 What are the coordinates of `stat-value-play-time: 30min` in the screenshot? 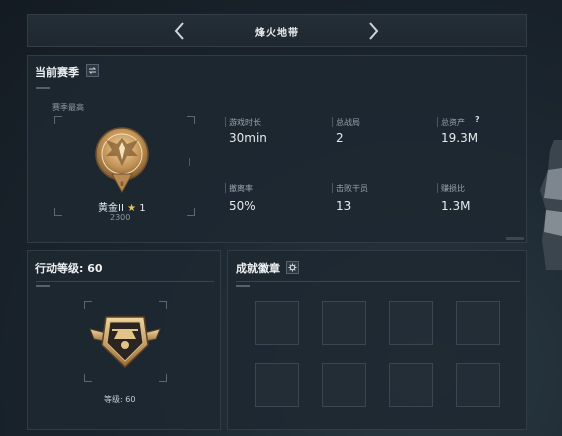 It's located at (248, 138).